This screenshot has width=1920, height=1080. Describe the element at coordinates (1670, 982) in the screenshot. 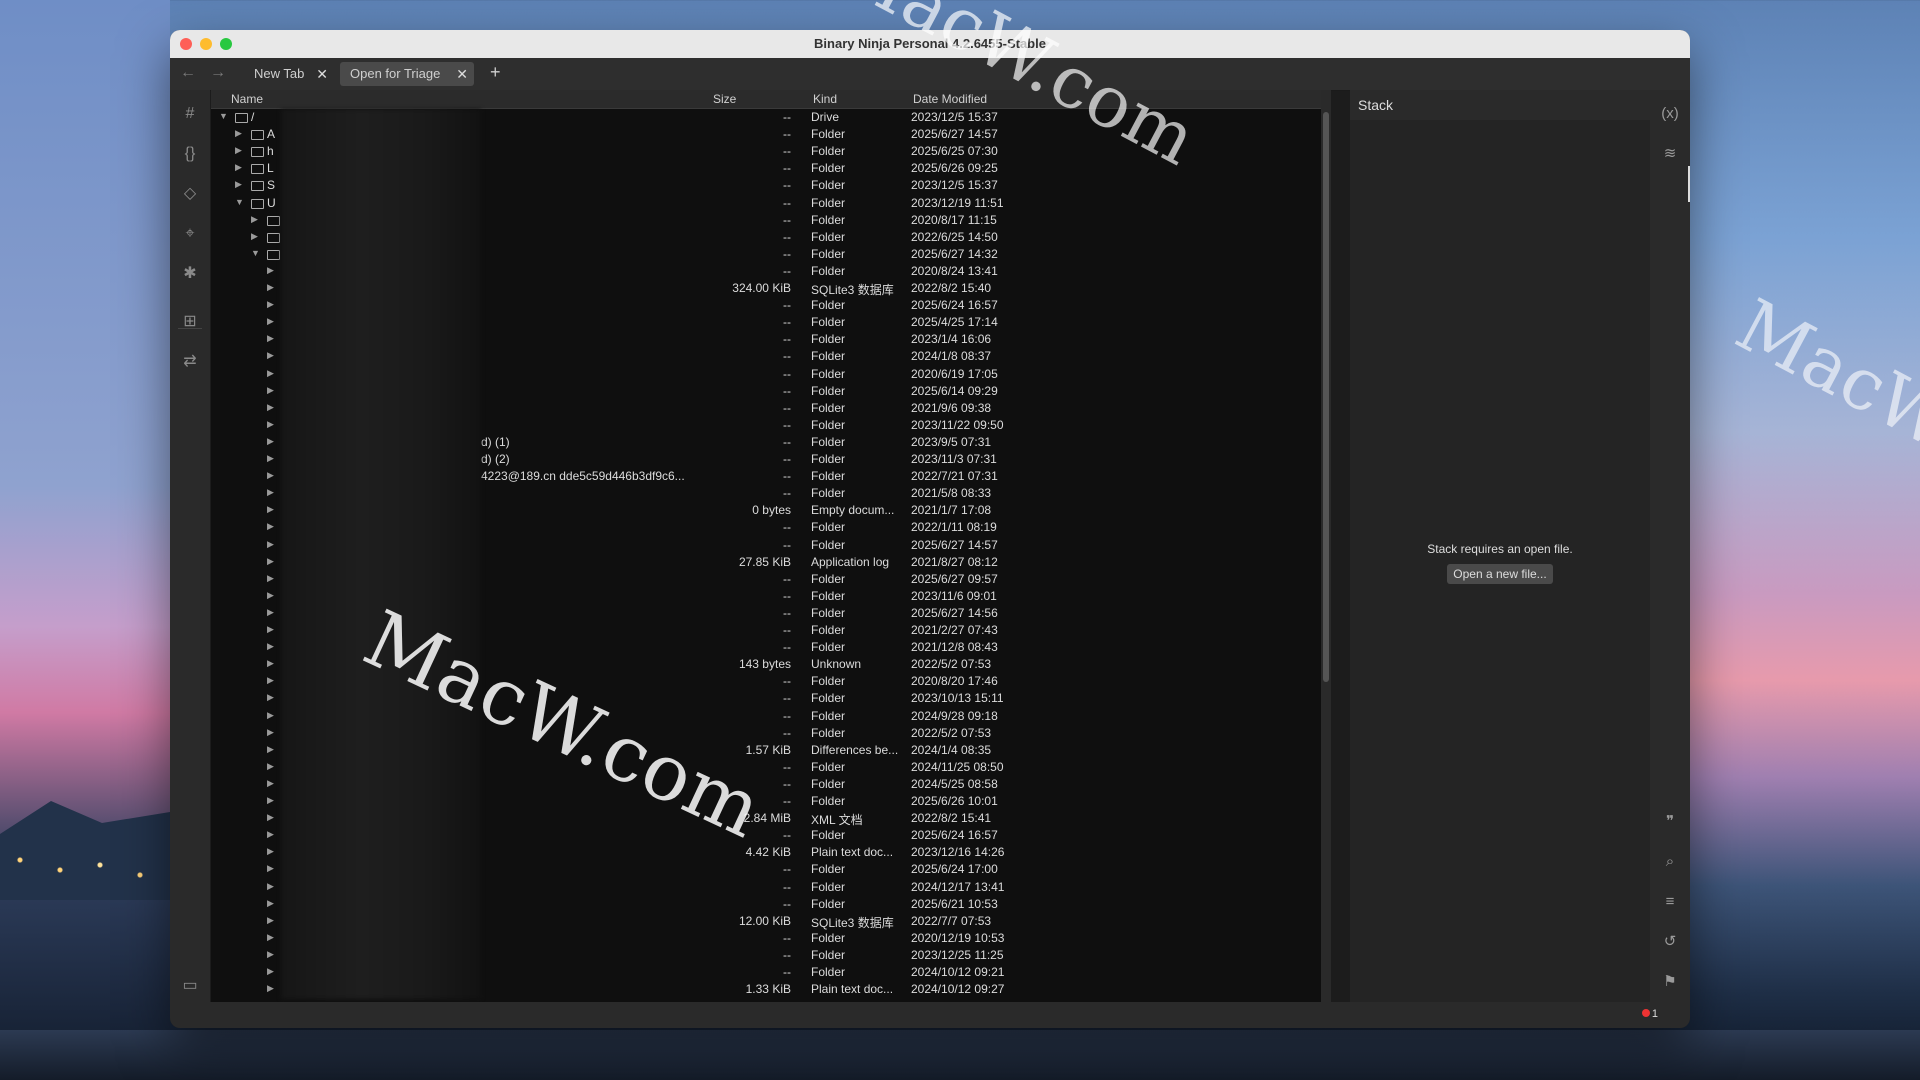

I see `flag-icon: ⚑` at that location.